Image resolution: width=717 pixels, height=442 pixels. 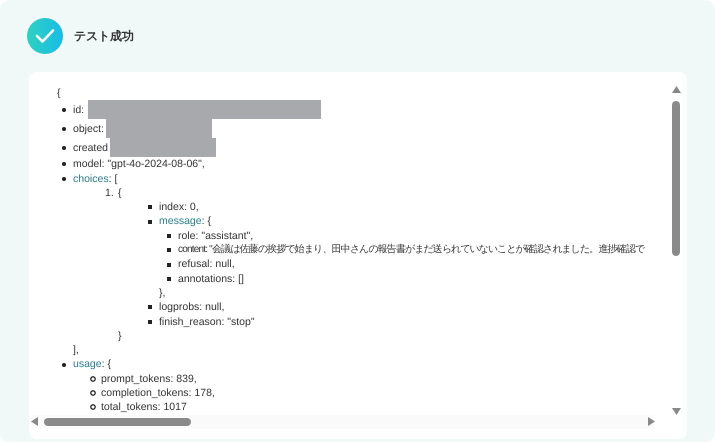 What do you see at coordinates (158, 393) in the screenshot?
I see `json-line: completion_tokens: 178,` at bounding box center [158, 393].